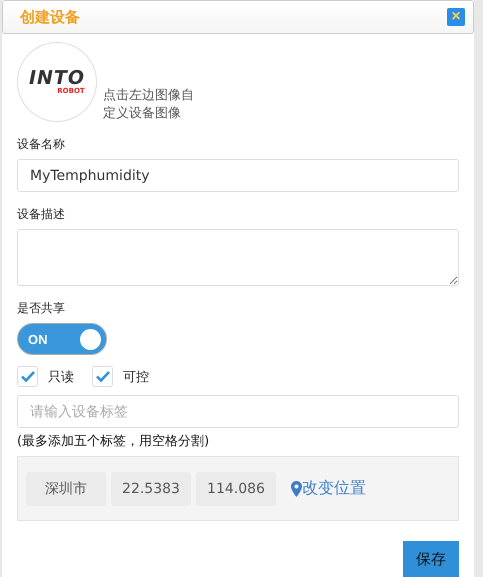 This screenshot has height=577, width=483. I want to click on share-toggle: ON, so click(62, 339).